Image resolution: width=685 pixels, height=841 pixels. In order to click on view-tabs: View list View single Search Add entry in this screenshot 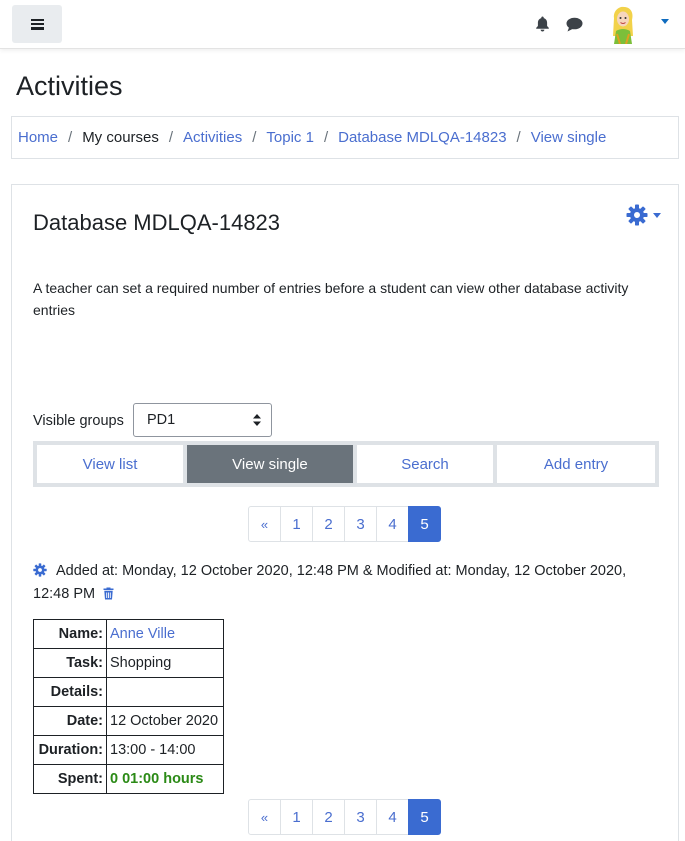, I will do `click(346, 464)`.